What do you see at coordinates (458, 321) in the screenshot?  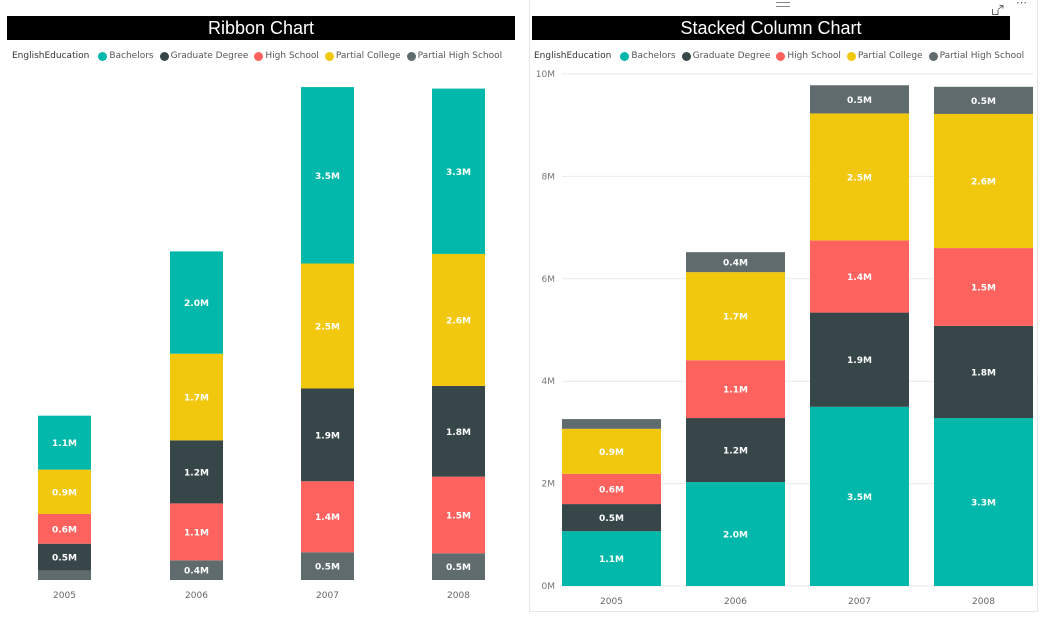 I see `ribbon-data-label: 2.6M` at bounding box center [458, 321].